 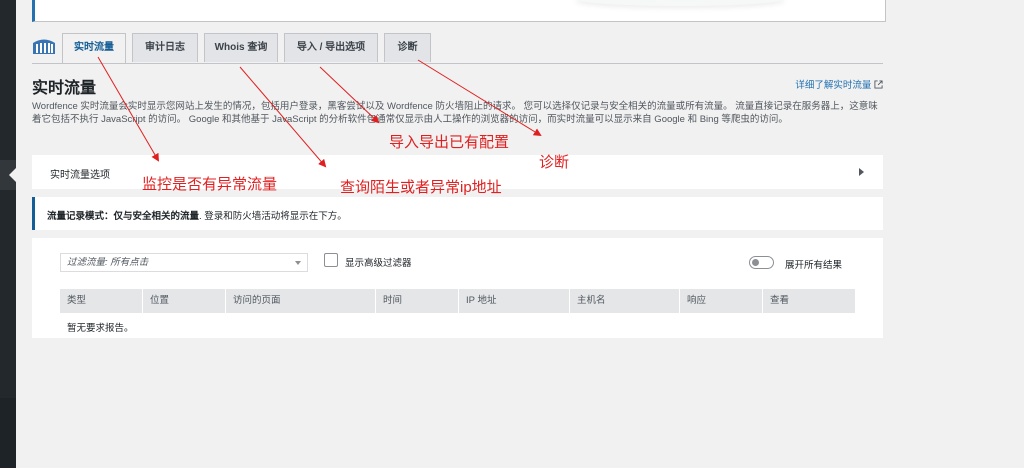 I want to click on annotation-whois: 查询陌生或者异常ip地址, so click(x=421, y=187).